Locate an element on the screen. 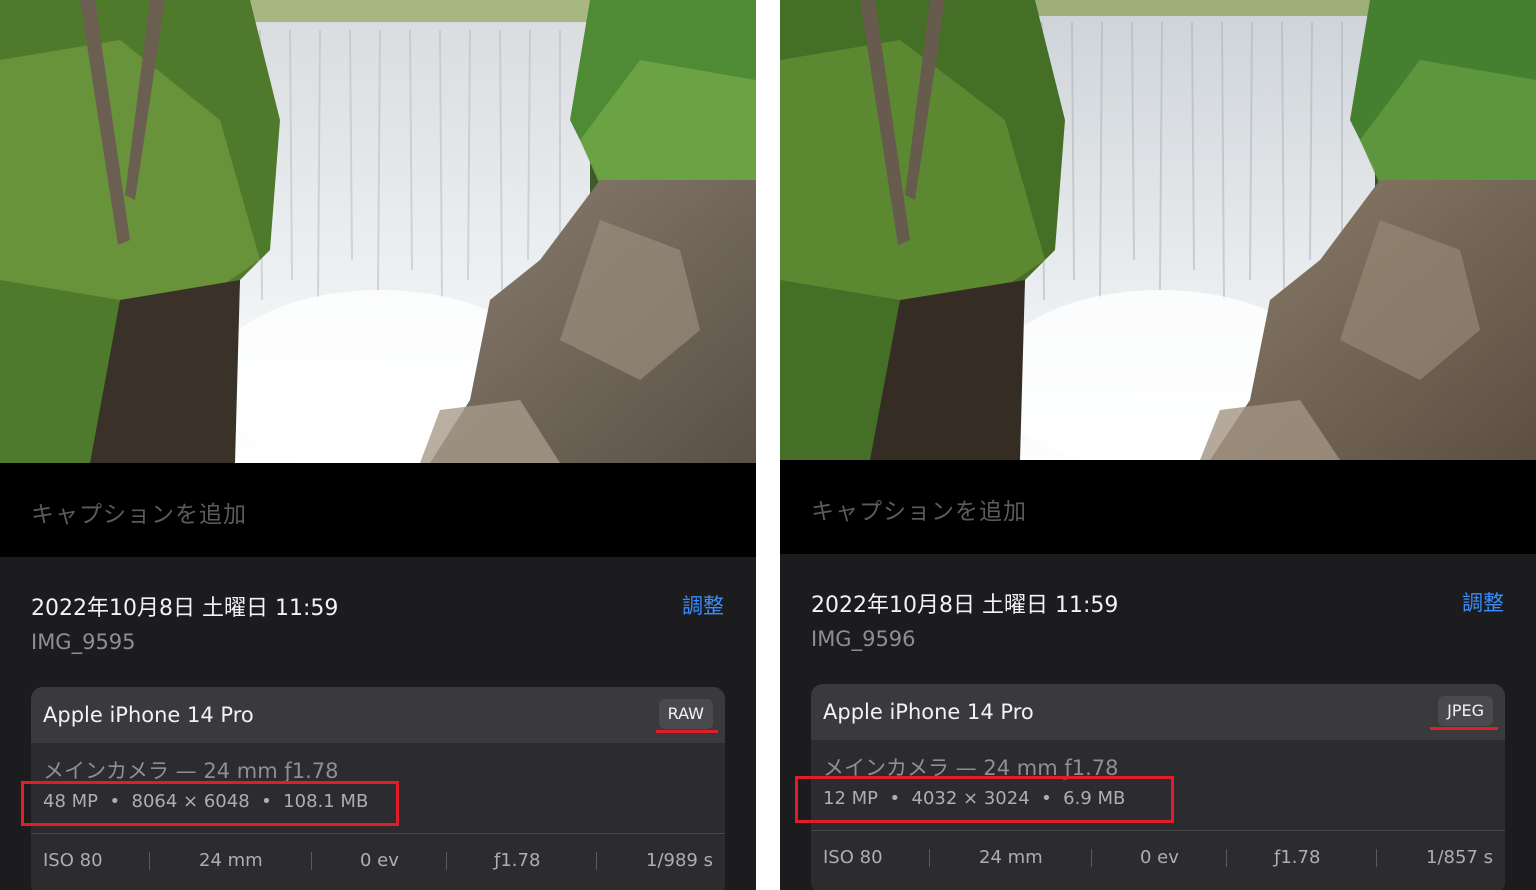  camera-info-header: Apple iPhone 14 Pro JPEG is located at coordinates (1158, 712).